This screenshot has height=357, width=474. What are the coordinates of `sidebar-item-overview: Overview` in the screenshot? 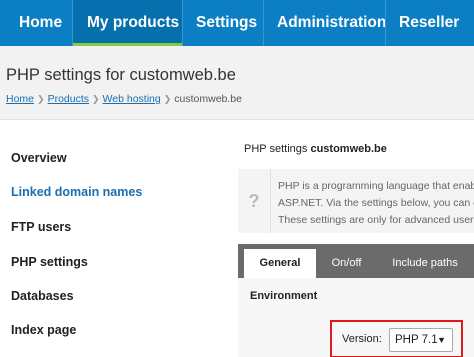 It's located at (39, 161).